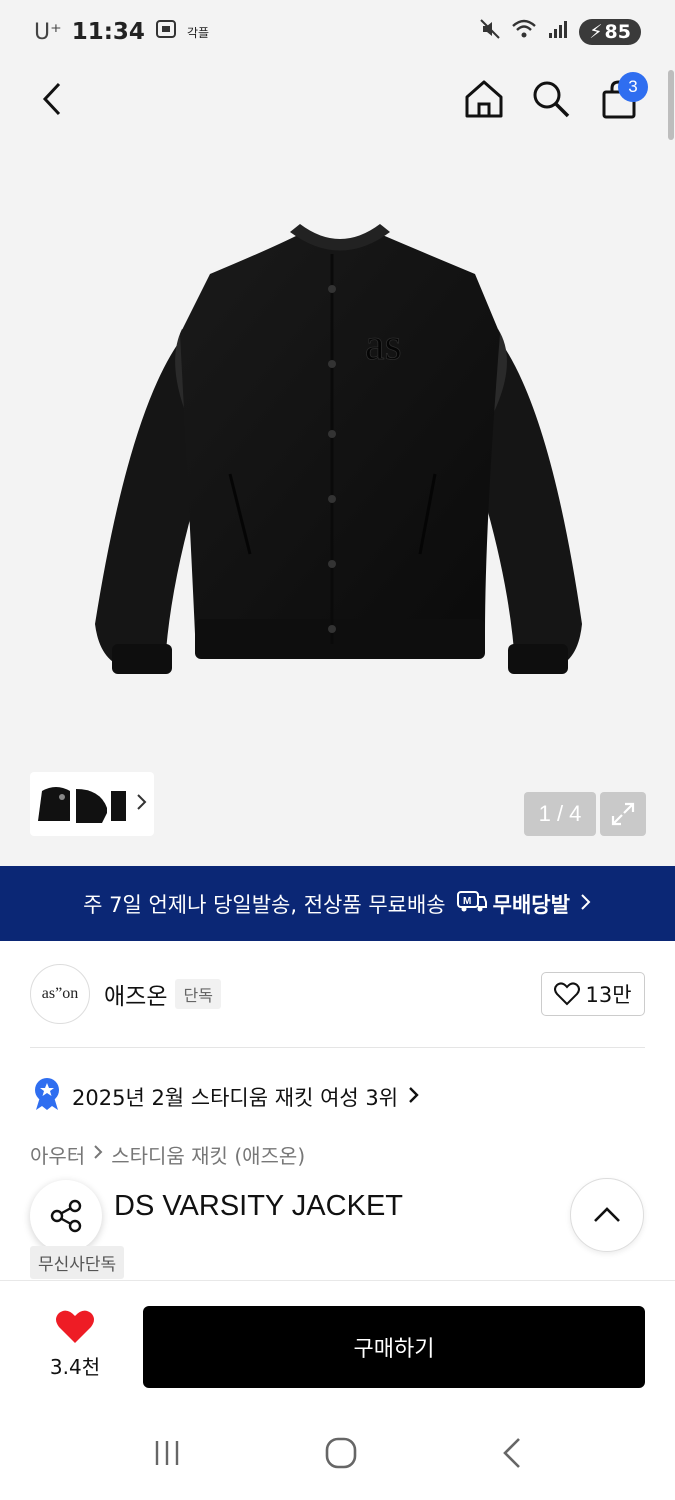  Describe the element at coordinates (75, 1367) in the screenshot. I see `wishlist-count: 3.4천` at that location.